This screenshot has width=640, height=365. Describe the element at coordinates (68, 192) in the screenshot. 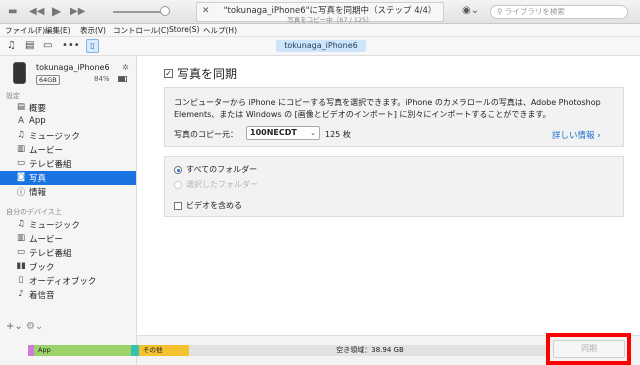

I see `sidebar-item-info: ⓘ 情報` at that location.